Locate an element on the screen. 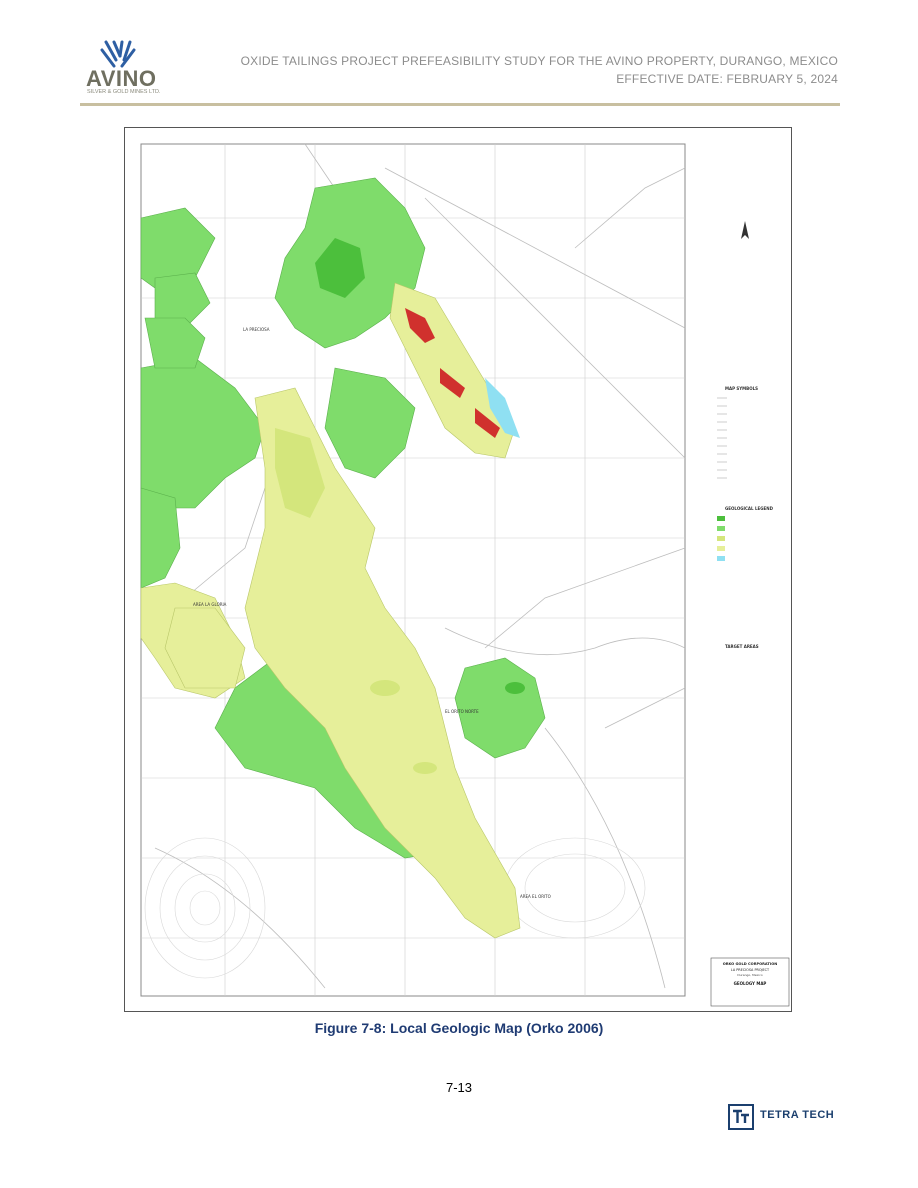 The image size is (918, 1188). label-la-preciosa: LA PRECIOSA is located at coordinates (256, 329).